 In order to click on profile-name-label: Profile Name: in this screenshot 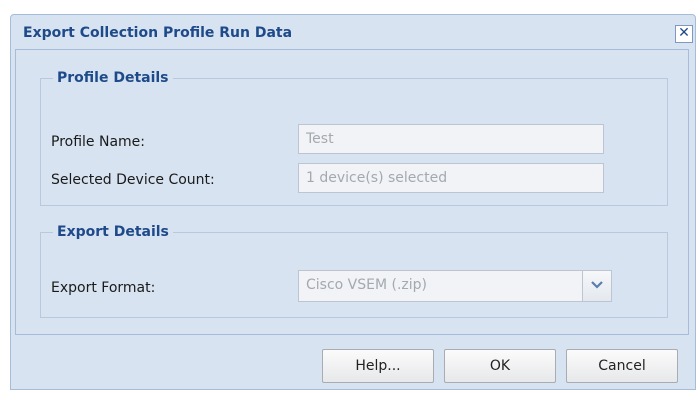, I will do `click(98, 142)`.